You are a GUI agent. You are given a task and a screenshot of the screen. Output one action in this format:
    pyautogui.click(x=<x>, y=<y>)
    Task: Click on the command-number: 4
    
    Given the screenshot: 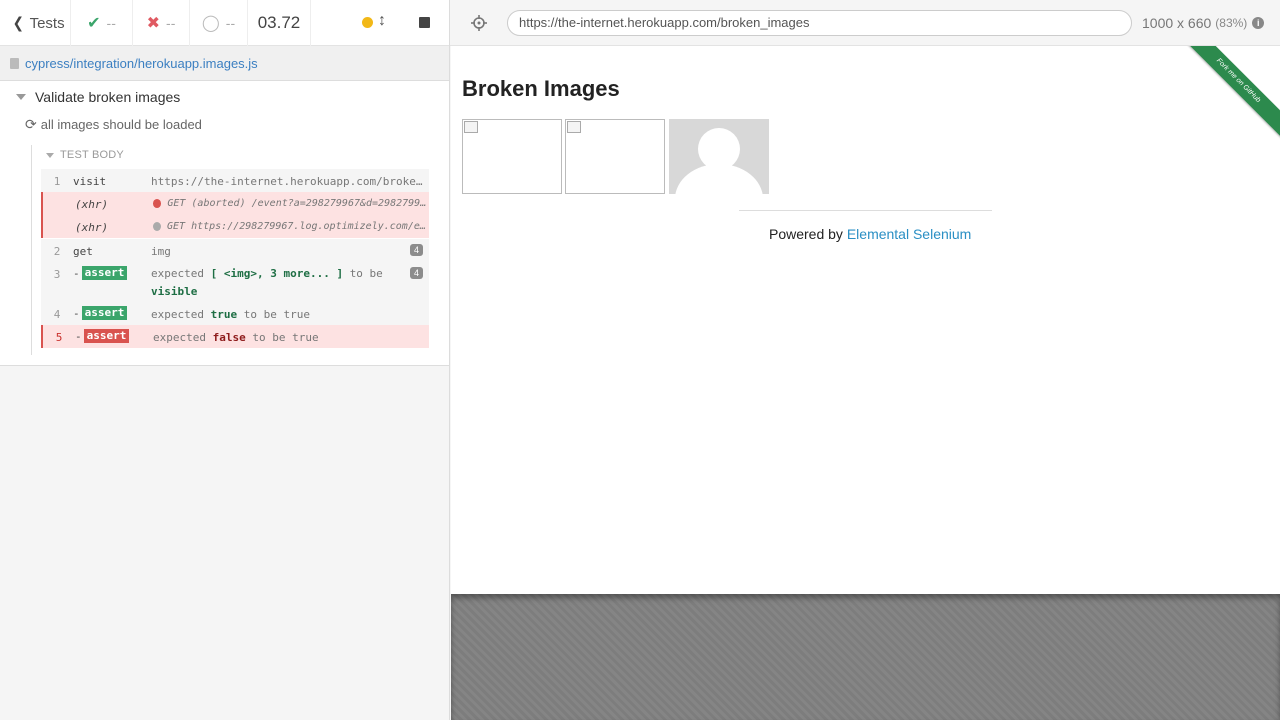 What is the action you would take?
    pyautogui.click(x=57, y=314)
    